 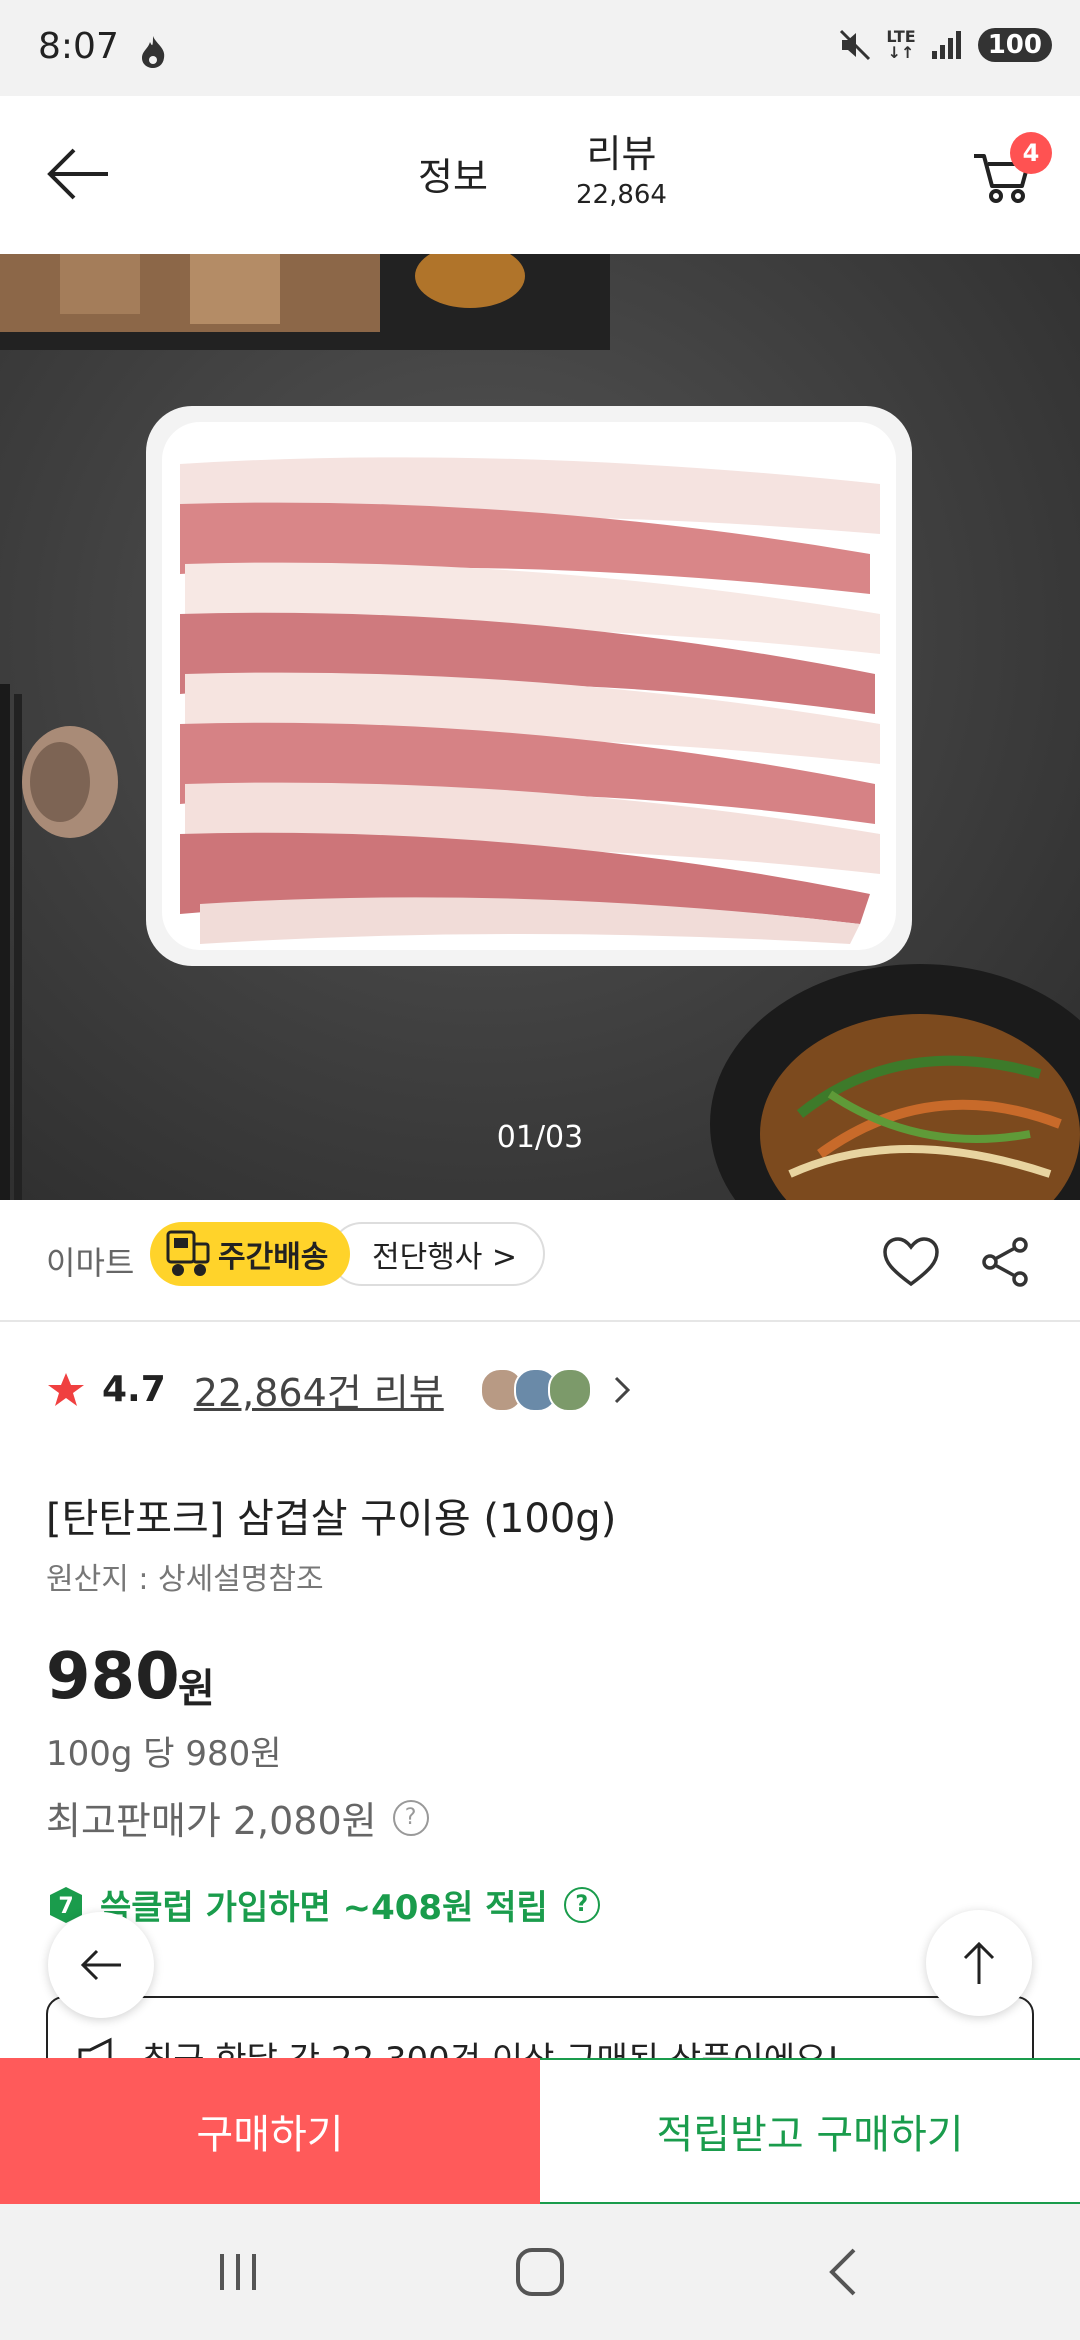 I want to click on home-icon, so click(x=540, y=2272).